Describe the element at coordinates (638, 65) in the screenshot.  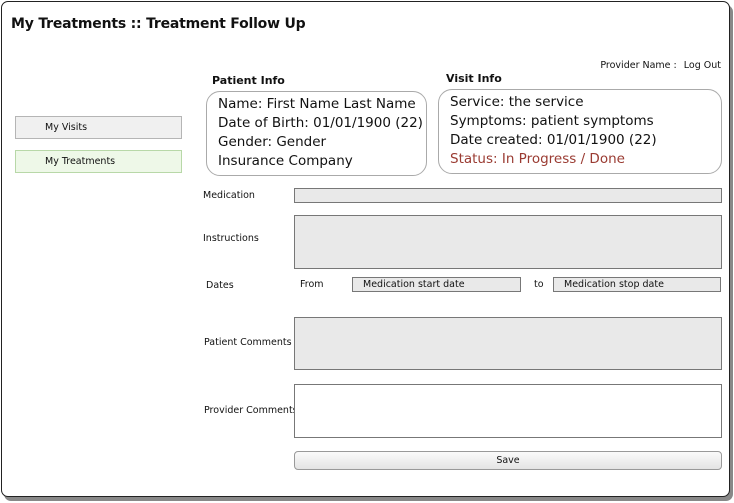
I see `provider-name-label: Provider Name :` at that location.